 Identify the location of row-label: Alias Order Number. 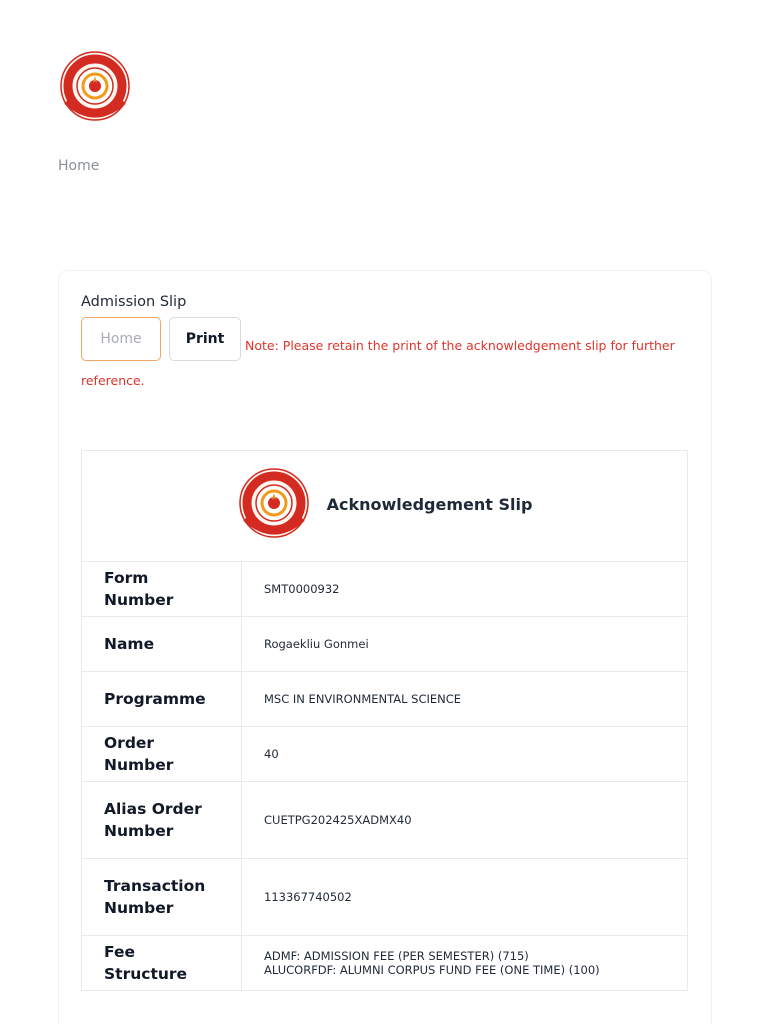
(161, 820).